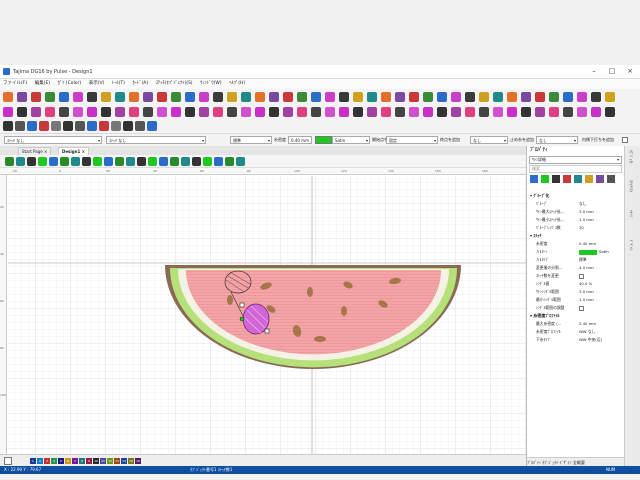  Describe the element at coordinates (586, 268) in the screenshot. I see `property-value: 4.0 mm` at that location.